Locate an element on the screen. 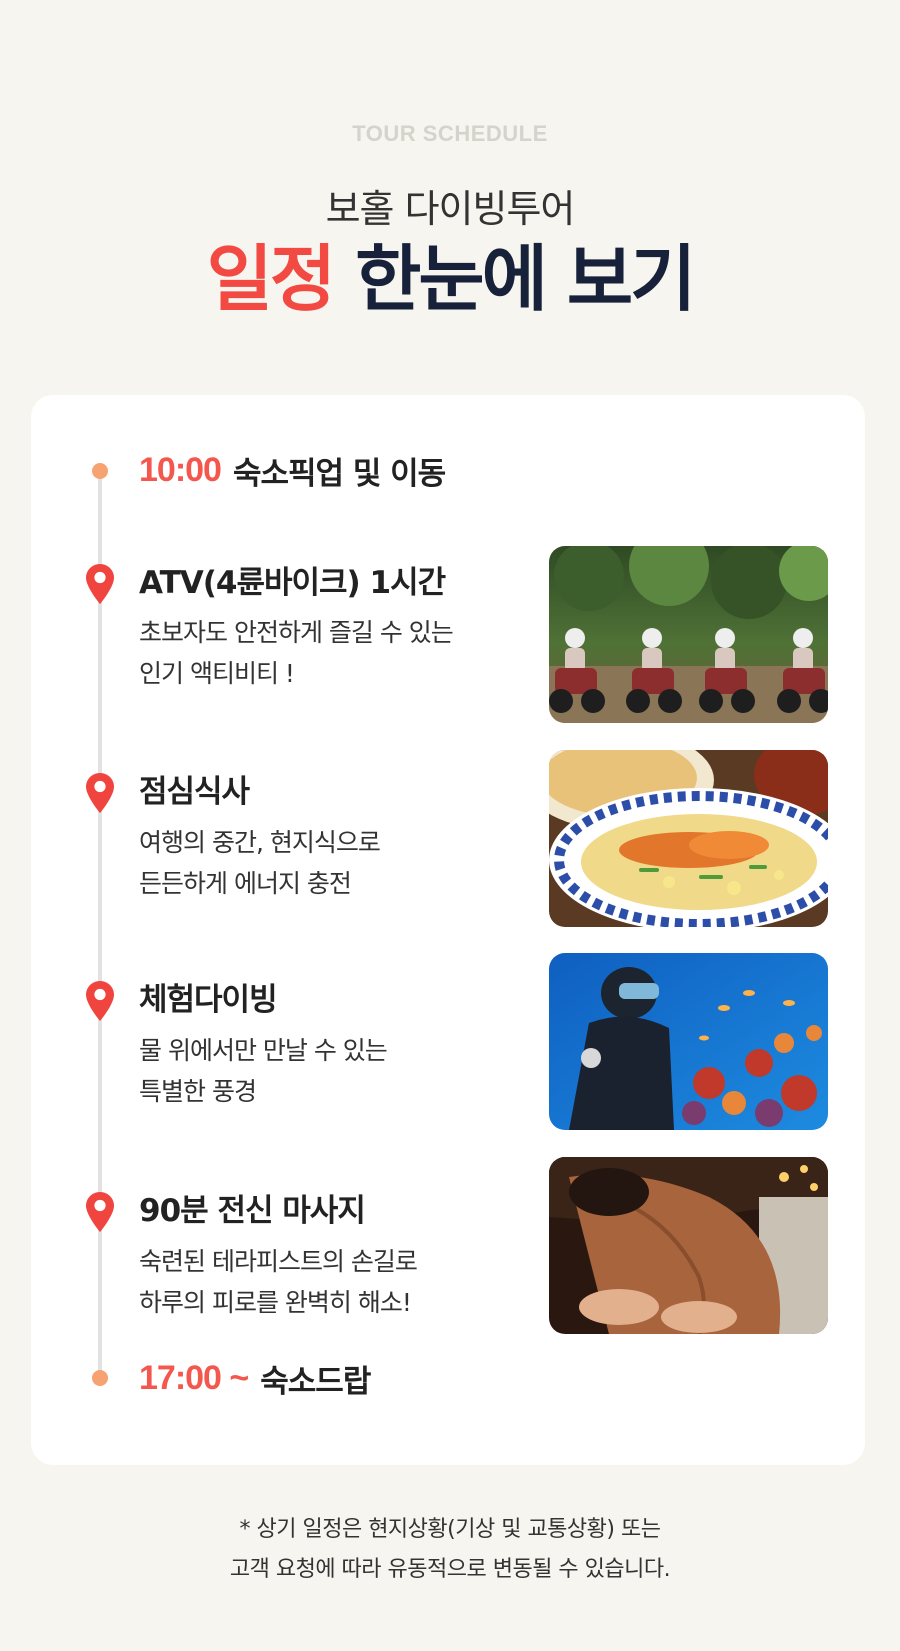  seafood-lunch-photo is located at coordinates (688, 838).